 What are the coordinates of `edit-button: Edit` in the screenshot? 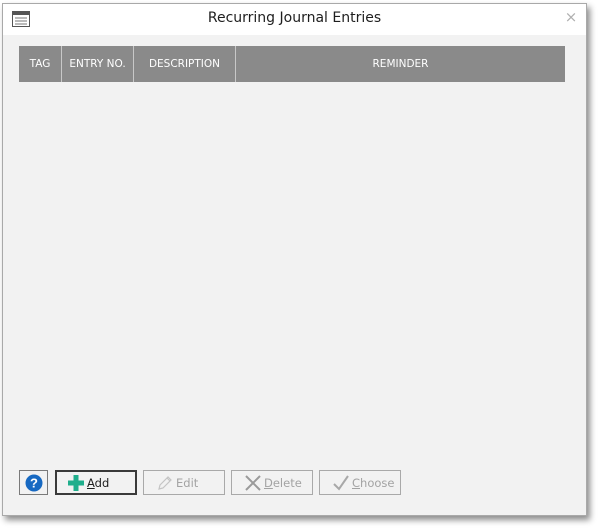 It's located at (184, 482).